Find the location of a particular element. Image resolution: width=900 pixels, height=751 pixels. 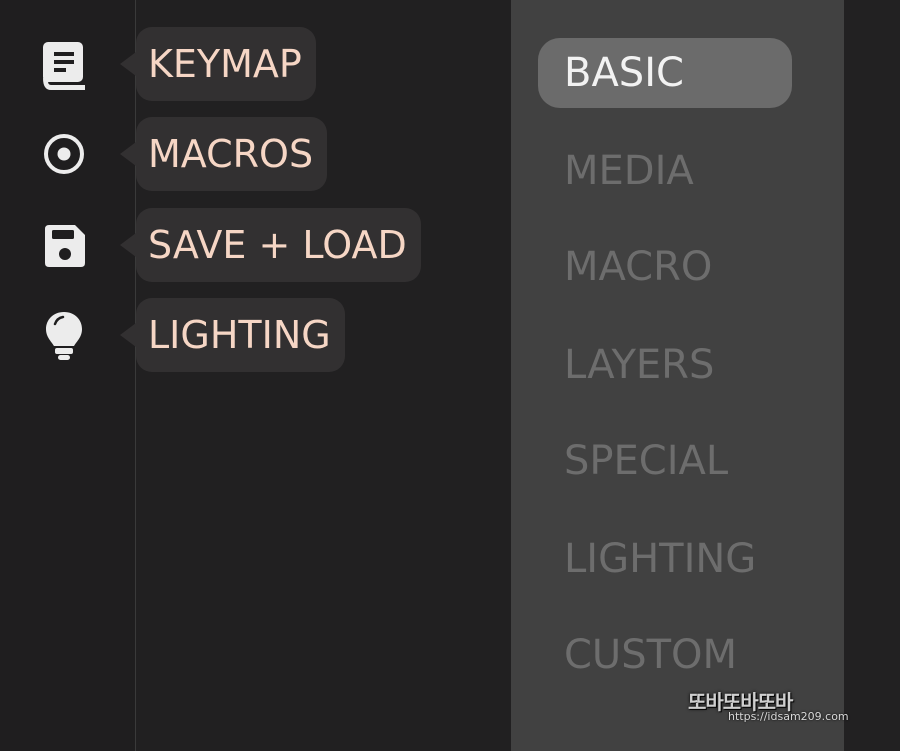

record-icon is located at coordinates (64, 154).